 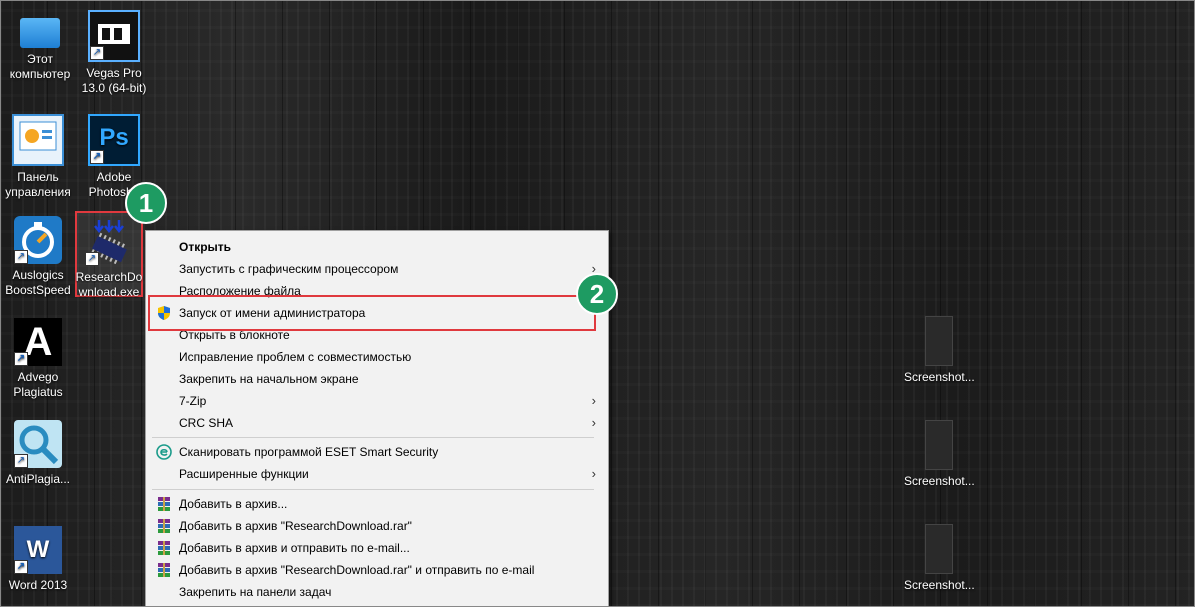 I want to click on menu-item-add-to-rar: Добавить в архив "ResearchDownload.rar", so click(x=377, y=526).